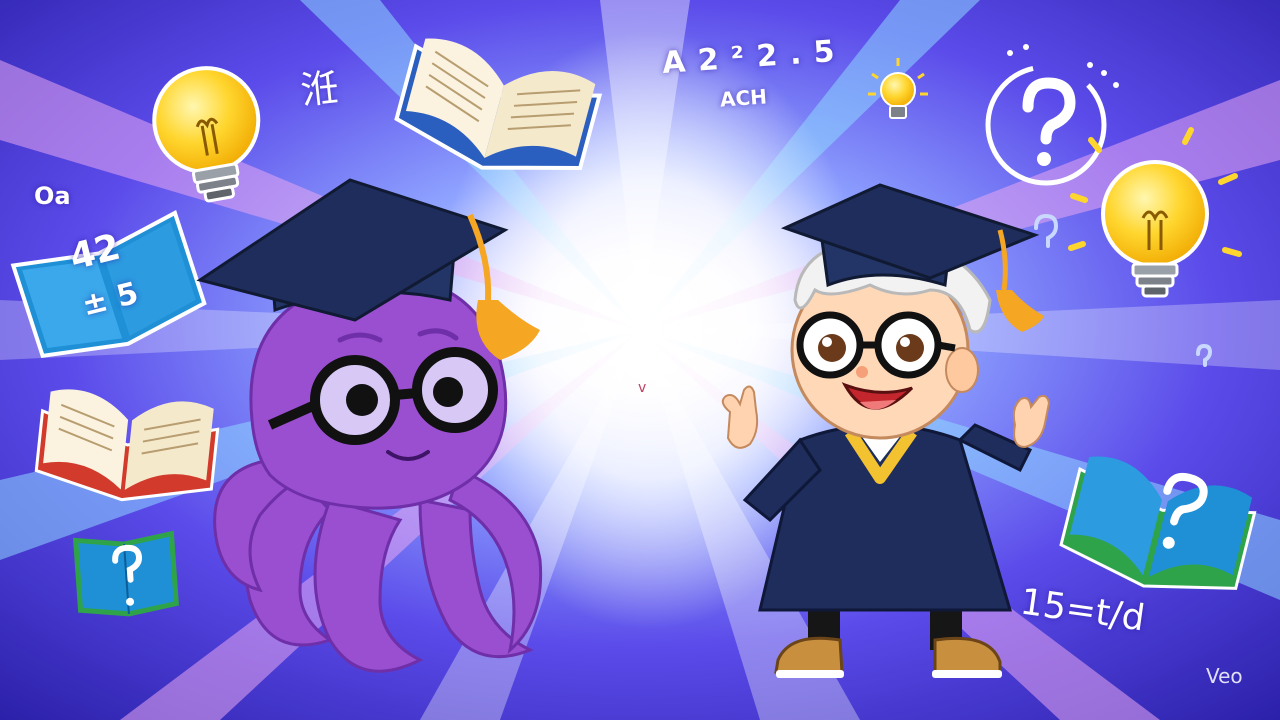 The height and width of the screenshot is (720, 1280). I want to click on center-mark: v, so click(642, 388).